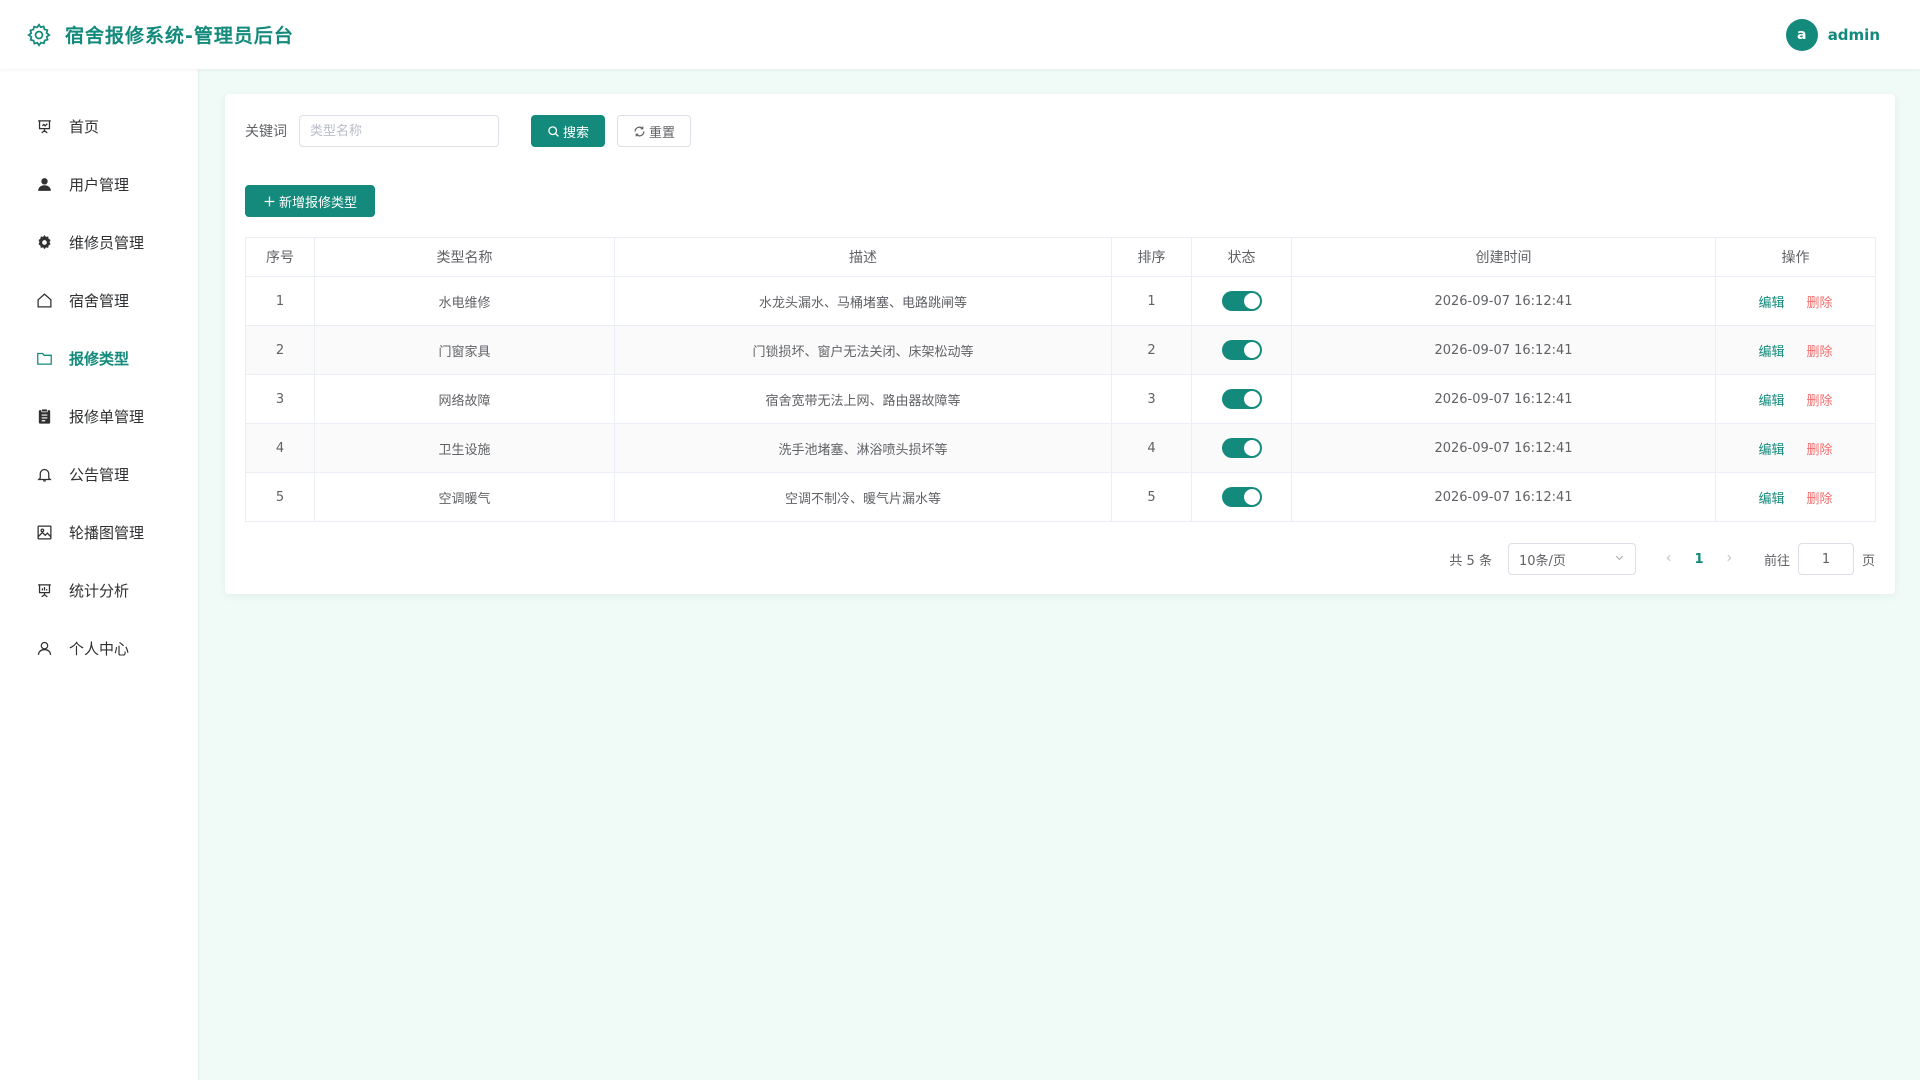 The image size is (1920, 1080). I want to click on cell-index: 2, so click(280, 350).